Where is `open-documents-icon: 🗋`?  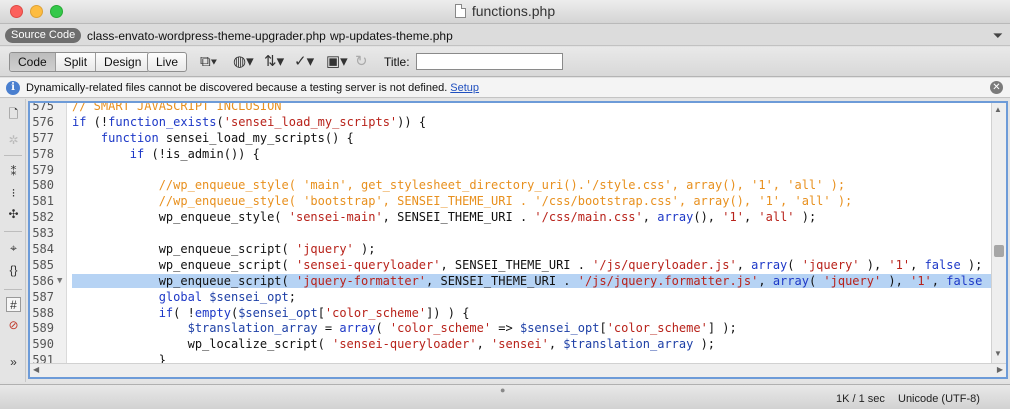 open-documents-icon: 🗋 is located at coordinates (13, 114).